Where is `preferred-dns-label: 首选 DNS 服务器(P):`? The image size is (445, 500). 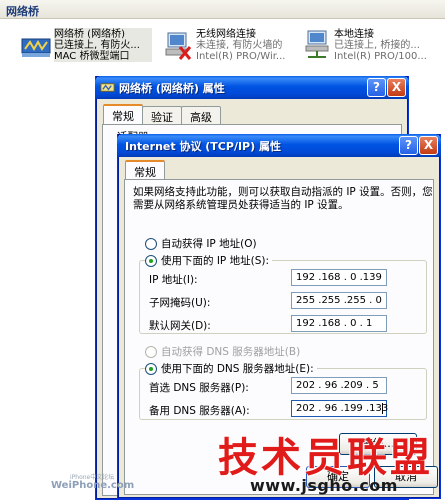
preferred-dns-label: 首选 DNS 服务器(P): is located at coordinates (199, 388).